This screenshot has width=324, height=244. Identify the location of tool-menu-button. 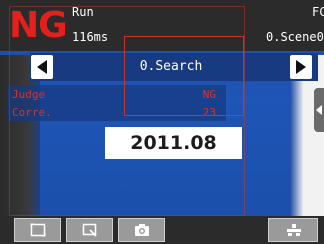
(293, 230).